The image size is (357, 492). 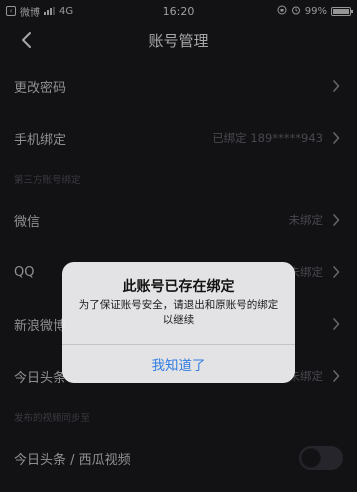 I want to click on acknowledge-button: 我知道了, so click(x=178, y=364).